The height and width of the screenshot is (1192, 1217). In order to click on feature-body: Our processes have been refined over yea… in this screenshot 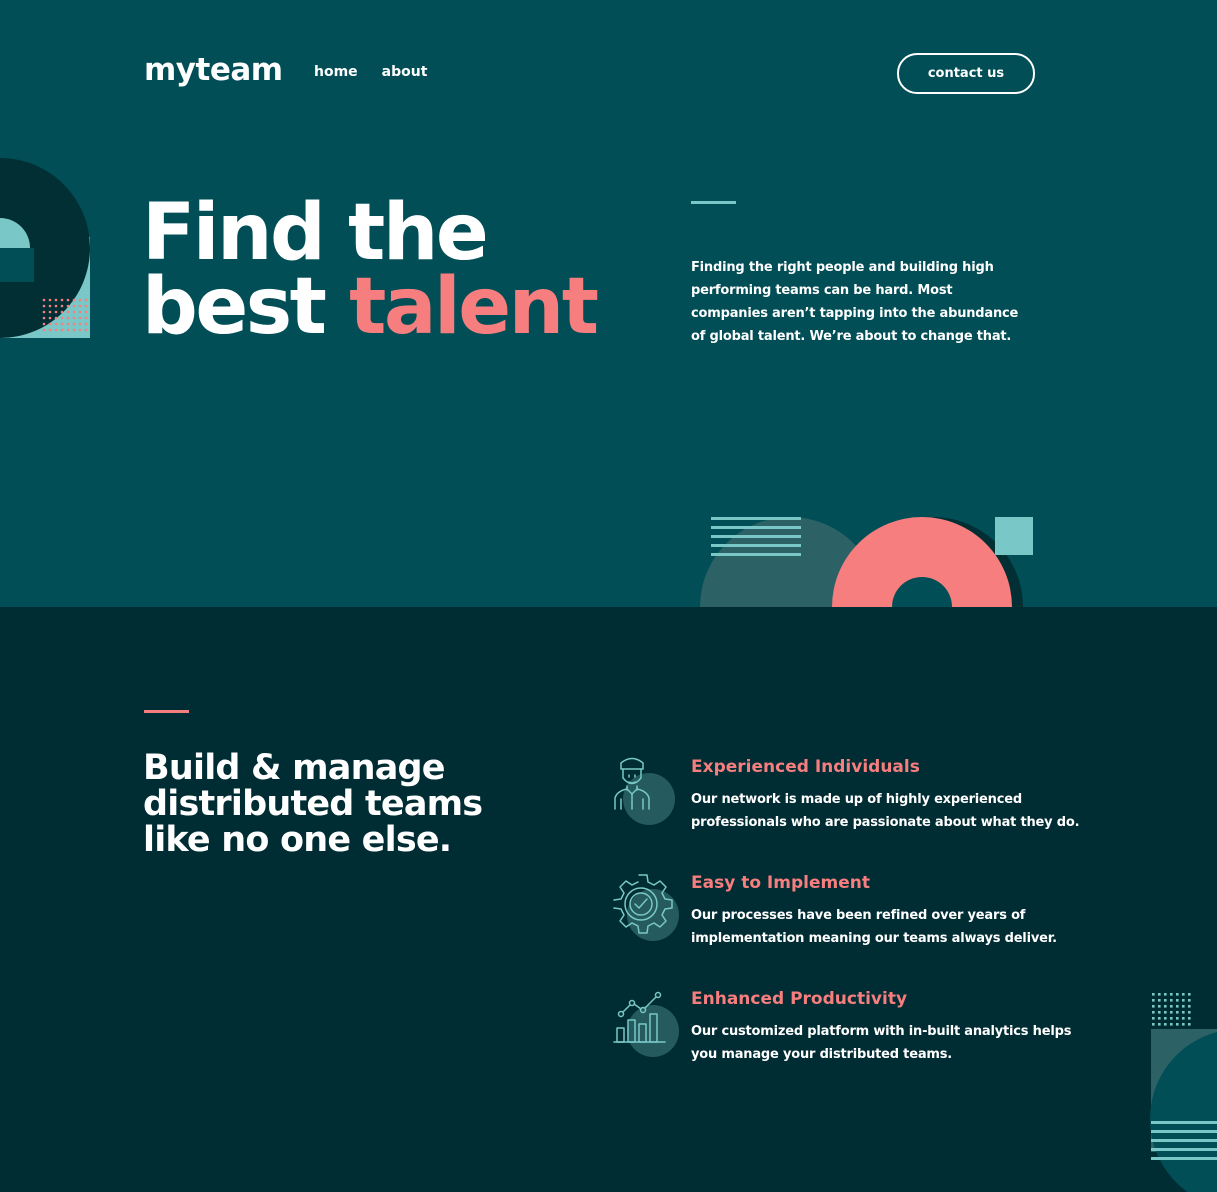, I will do `click(874, 927)`.